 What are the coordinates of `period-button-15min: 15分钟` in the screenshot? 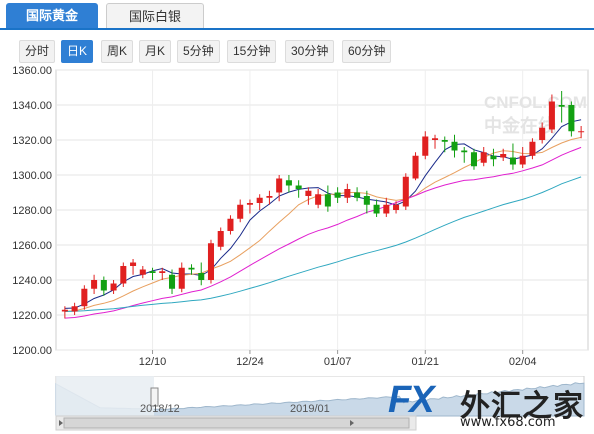 It's located at (252, 51).